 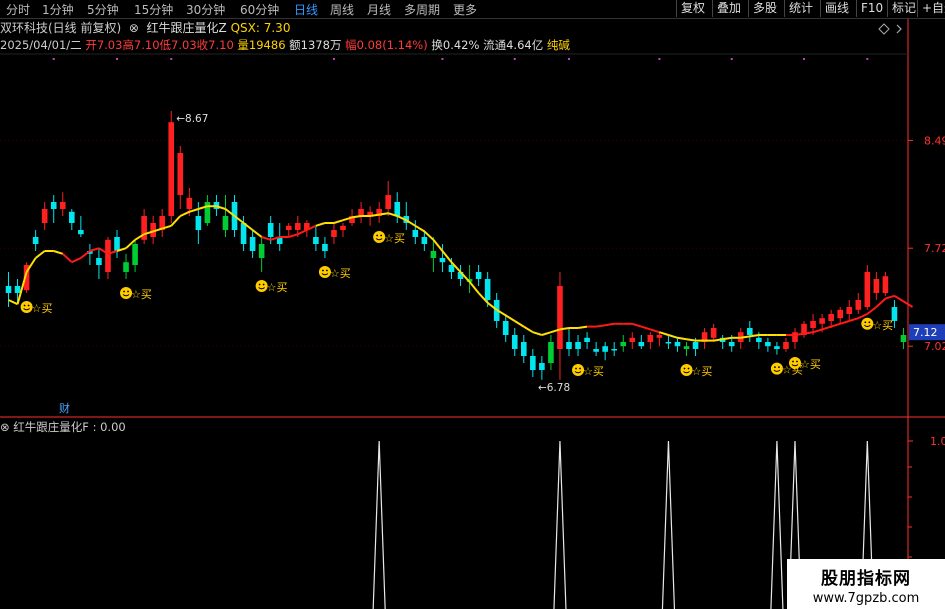 What do you see at coordinates (104, 45) in the screenshot?
I see `quote-open: 开7.03` at bounding box center [104, 45].